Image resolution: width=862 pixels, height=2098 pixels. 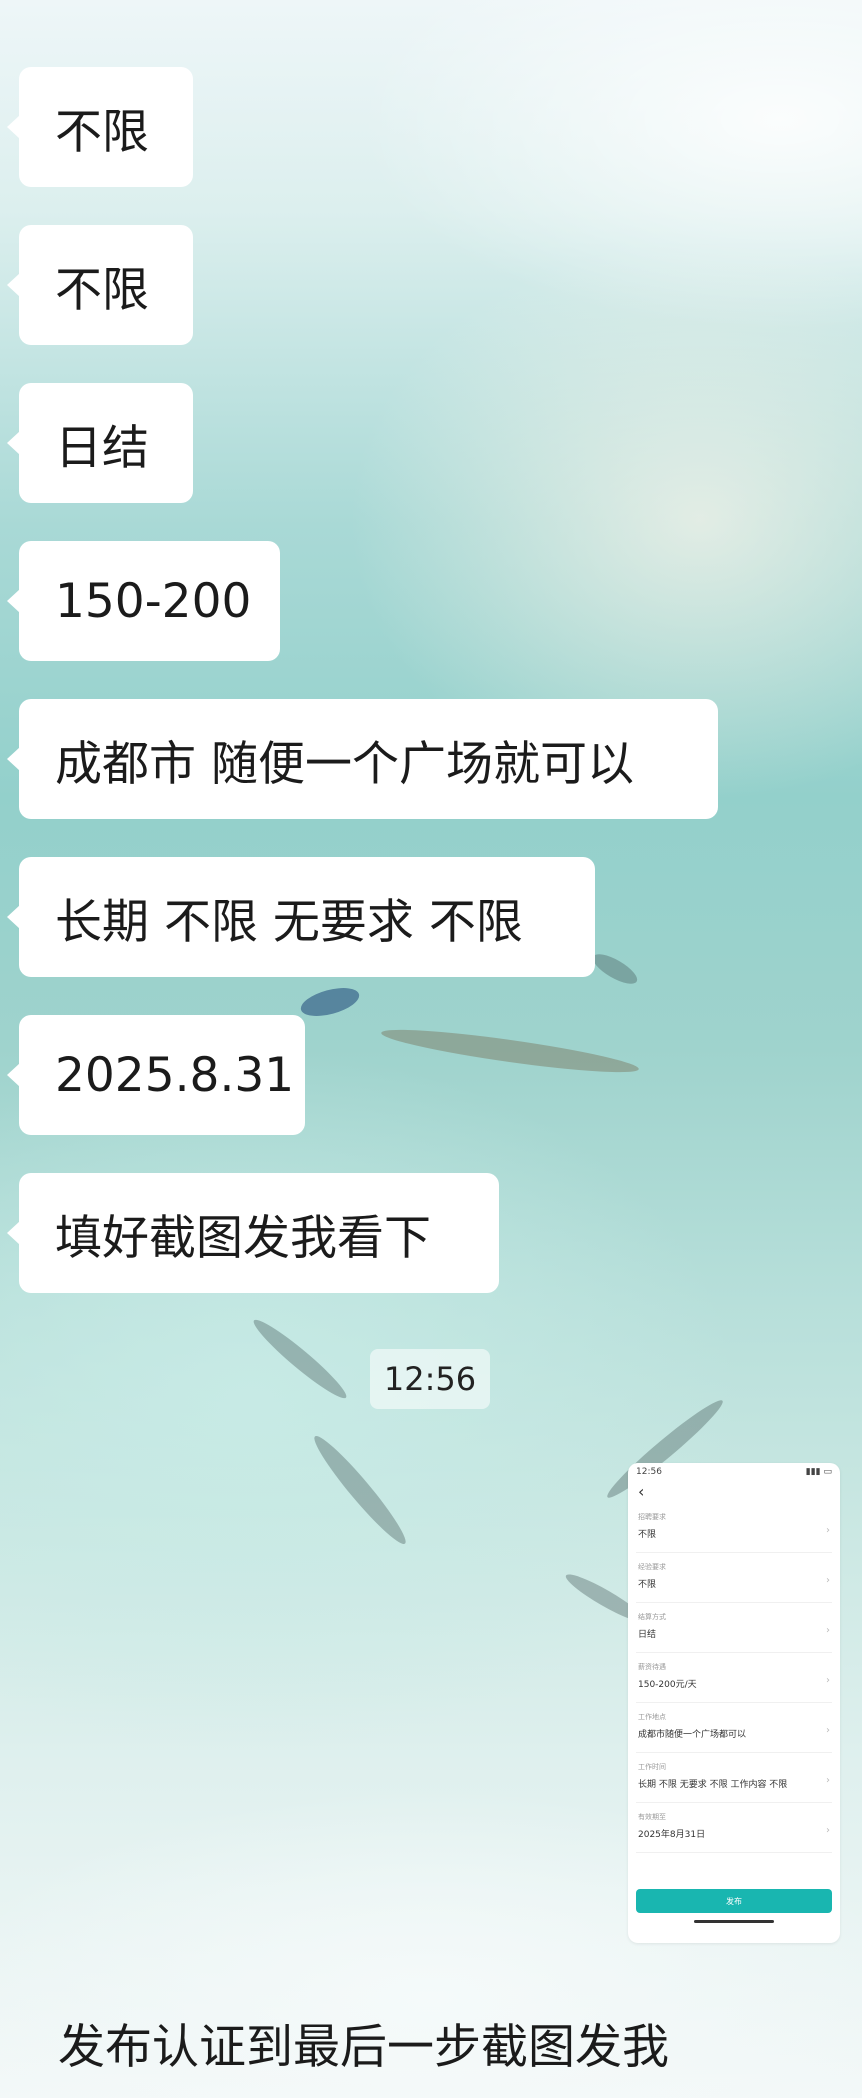 I want to click on message-text: 2025.8.31, so click(x=175, y=1075).